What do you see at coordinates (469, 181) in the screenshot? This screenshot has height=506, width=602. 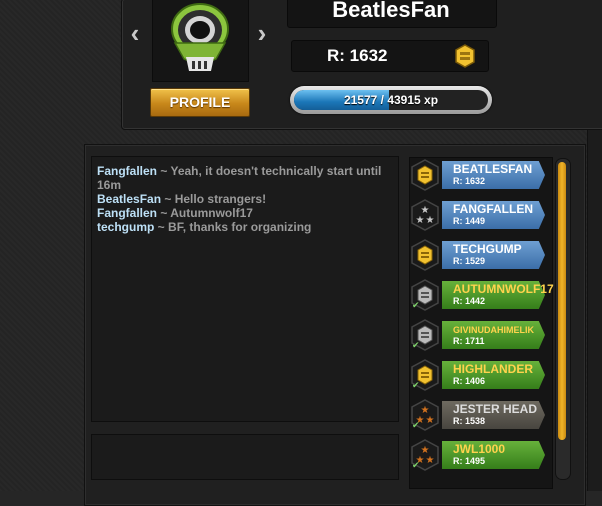 I see `player-rating: R: 1632` at bounding box center [469, 181].